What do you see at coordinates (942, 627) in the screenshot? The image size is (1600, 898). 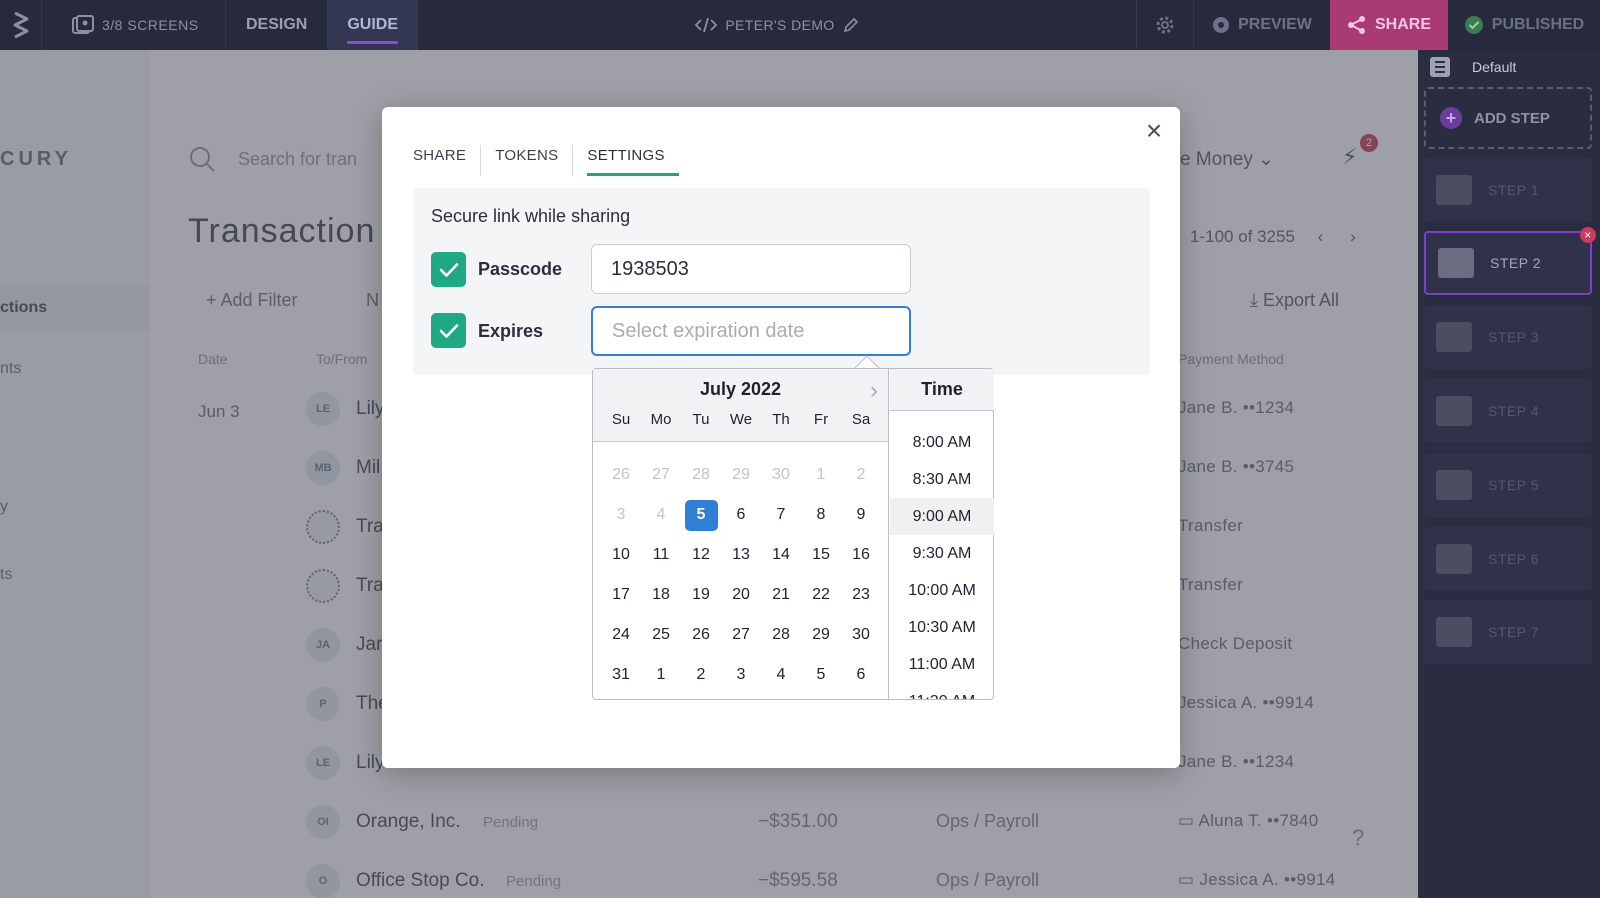 I see `time-option: 10:30 AM` at bounding box center [942, 627].